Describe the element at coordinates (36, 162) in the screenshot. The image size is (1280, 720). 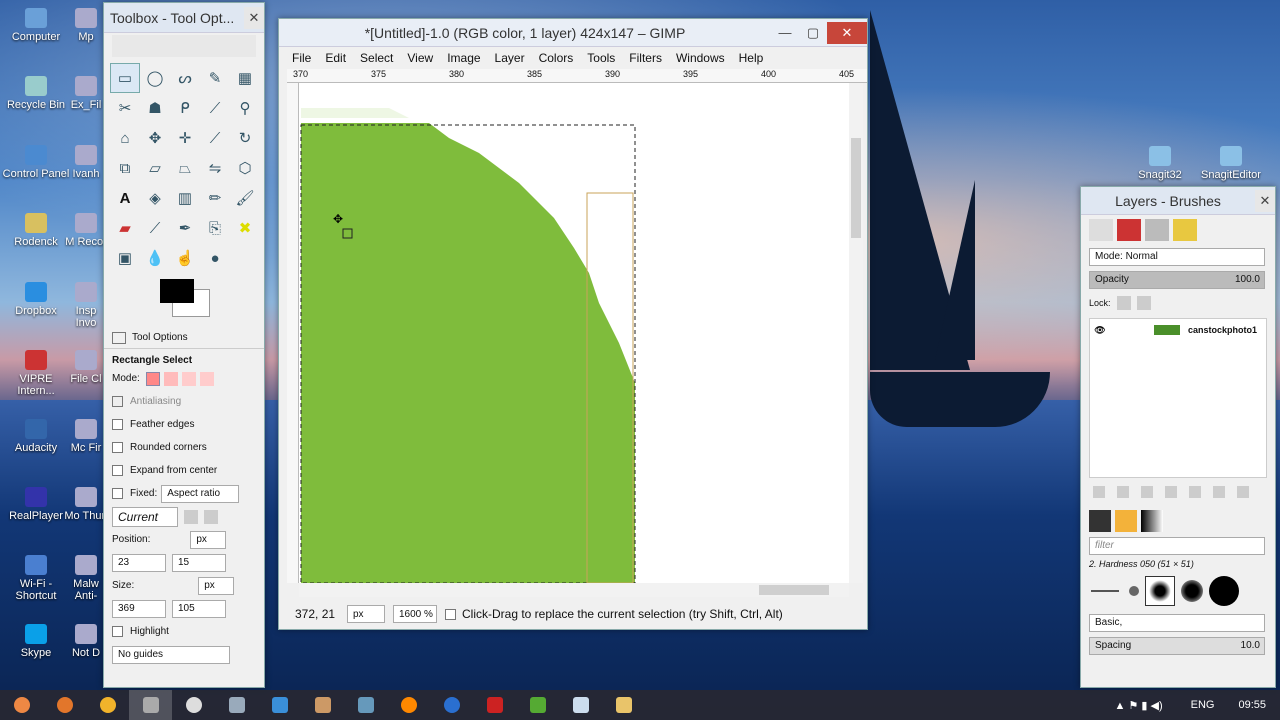
I see `desktop-icon: Control Panel` at that location.